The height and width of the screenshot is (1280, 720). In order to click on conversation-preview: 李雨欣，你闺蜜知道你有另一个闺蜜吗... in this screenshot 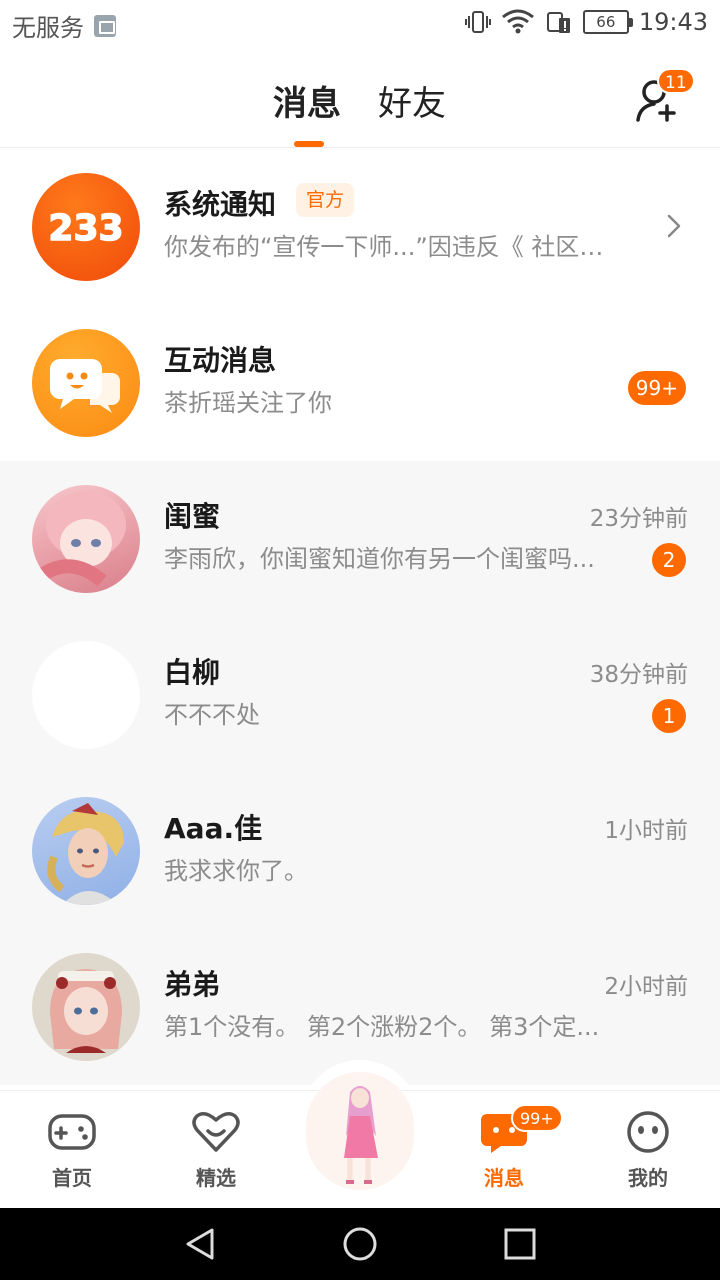, I will do `click(379, 559)`.